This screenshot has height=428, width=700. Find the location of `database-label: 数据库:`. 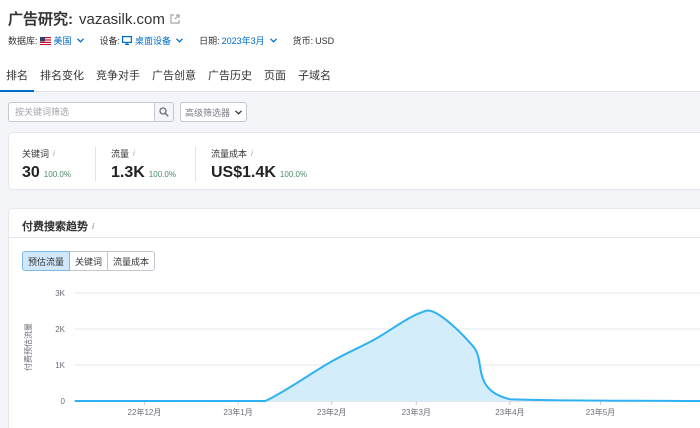

database-label: 数据库: is located at coordinates (23, 41).